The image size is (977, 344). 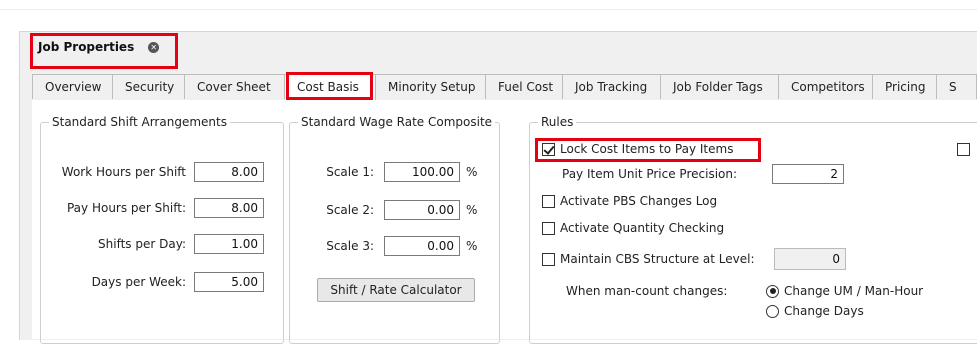 What do you see at coordinates (350, 210) in the screenshot?
I see `scale-2-label: Scale 2:` at bounding box center [350, 210].